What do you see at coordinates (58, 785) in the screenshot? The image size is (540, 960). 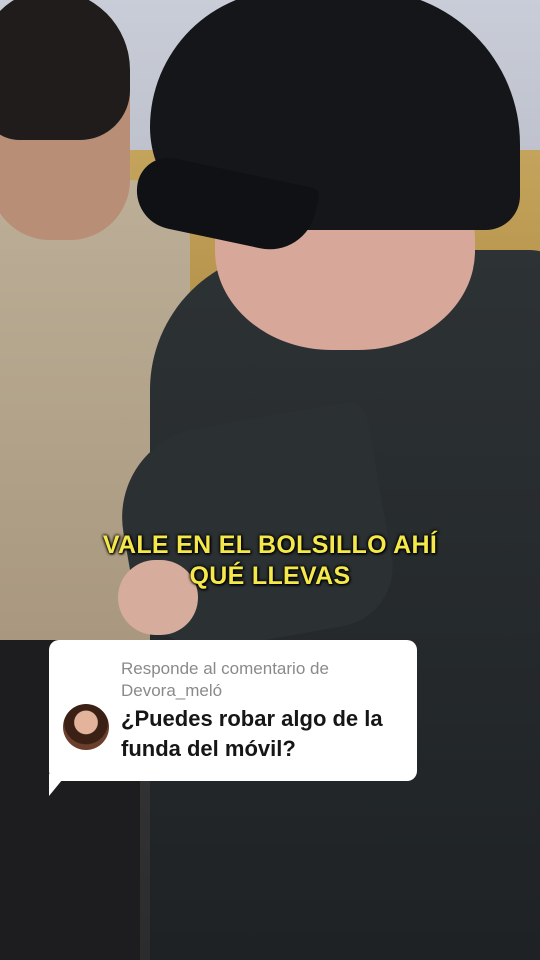 I see `comment-card-tail` at bounding box center [58, 785].